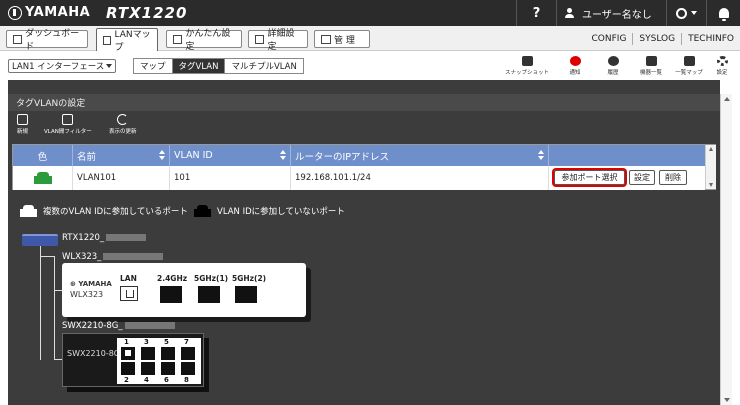 The width and height of the screenshot is (740, 405). What do you see at coordinates (589, 177) in the screenshot?
I see `select-ports-button: 参加ポート選択` at bounding box center [589, 177].